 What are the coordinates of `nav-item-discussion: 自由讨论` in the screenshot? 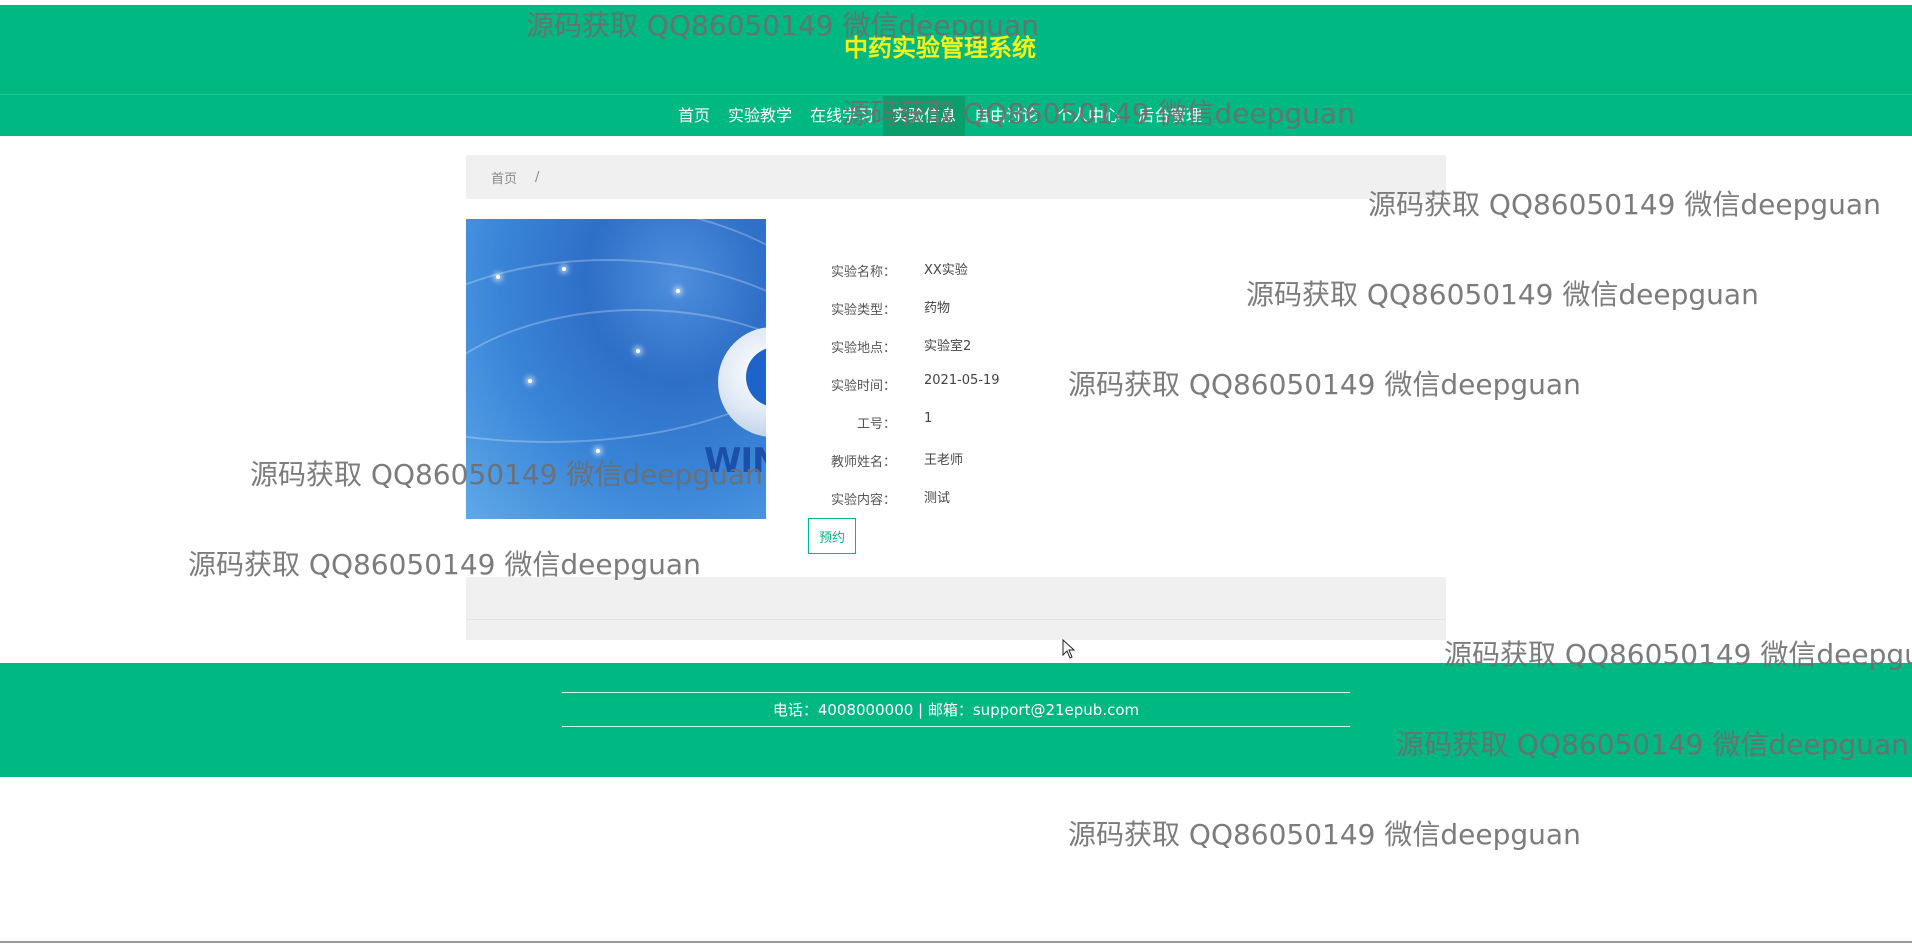 It's located at (1006, 116).